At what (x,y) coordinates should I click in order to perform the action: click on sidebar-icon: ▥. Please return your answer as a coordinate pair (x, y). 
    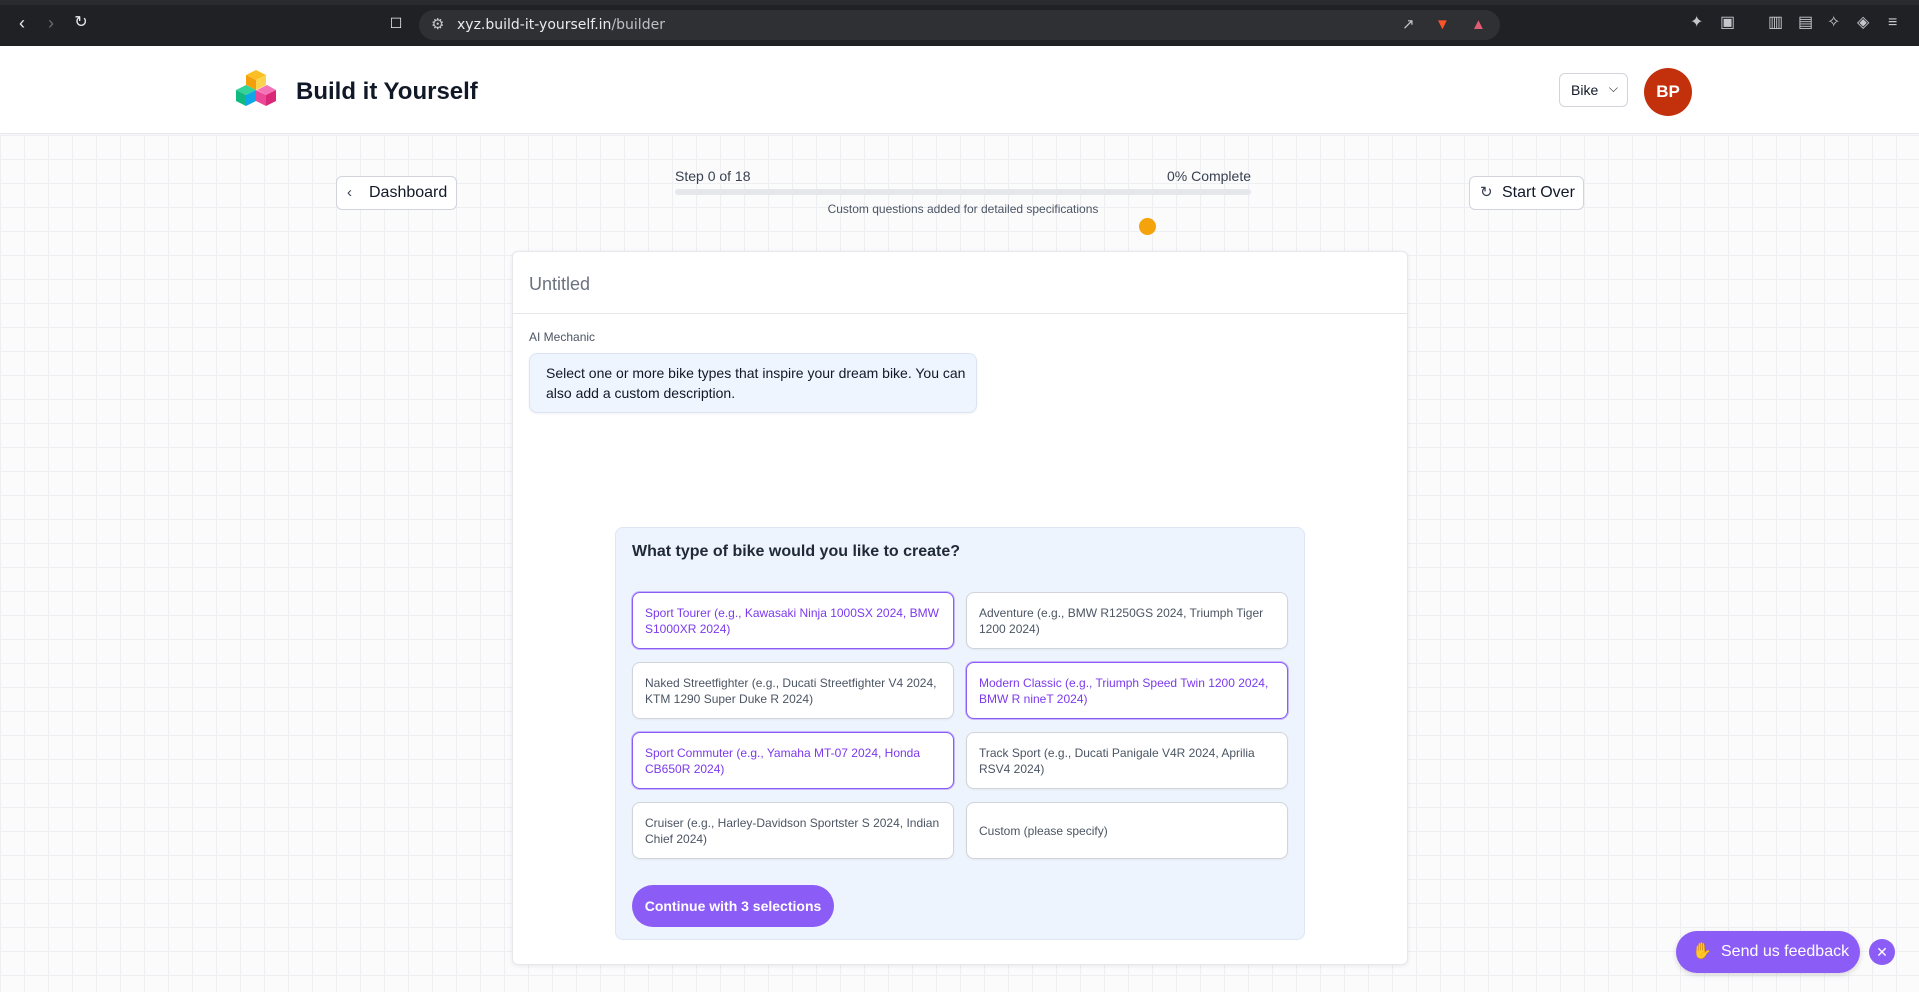
    Looking at the image, I should click on (1775, 23).